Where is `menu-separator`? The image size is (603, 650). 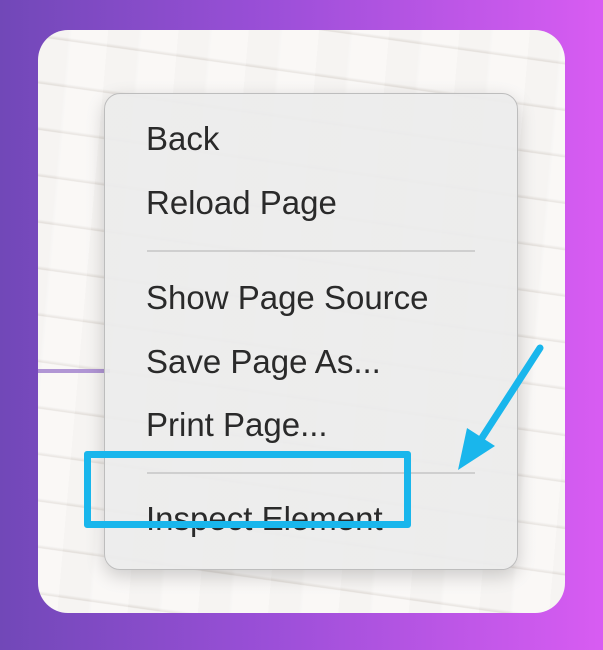
menu-separator is located at coordinates (311, 251).